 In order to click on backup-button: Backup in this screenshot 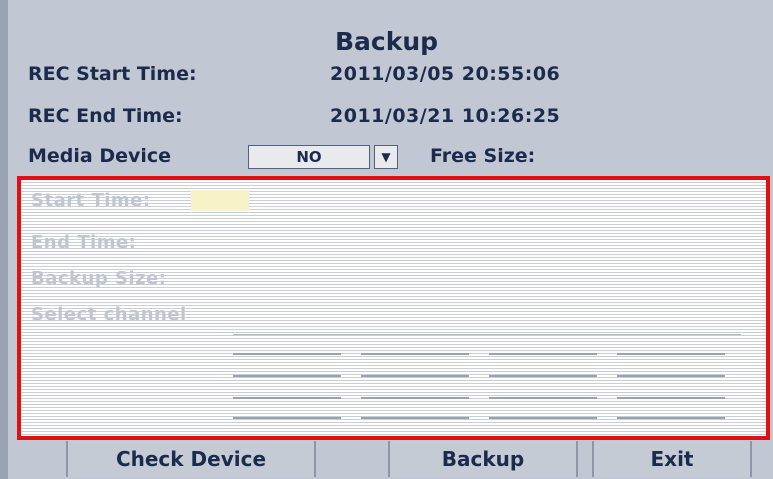, I will do `click(483, 459)`.